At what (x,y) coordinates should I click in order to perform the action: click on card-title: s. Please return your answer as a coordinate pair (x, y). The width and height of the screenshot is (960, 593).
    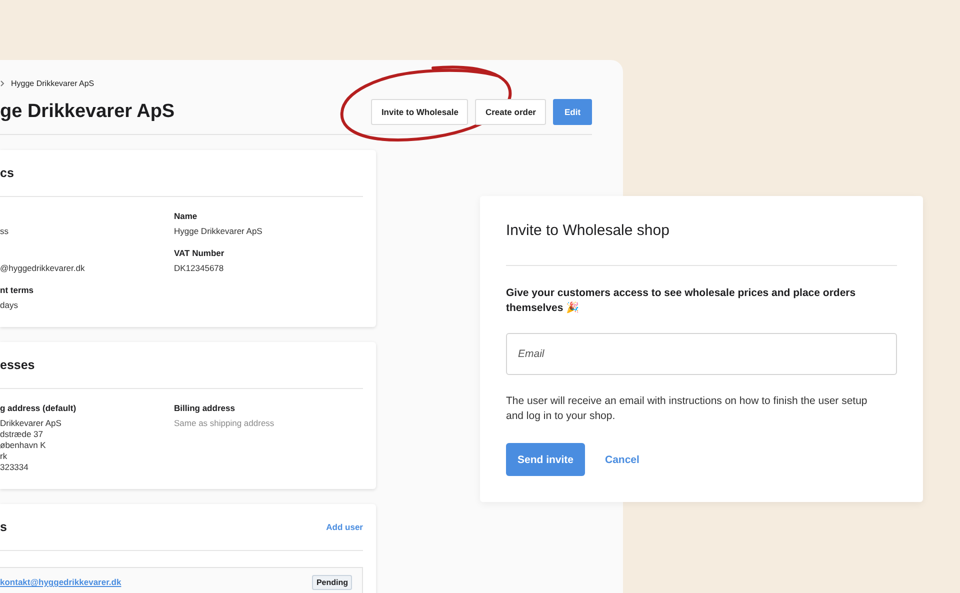
    Looking at the image, I should click on (3, 527).